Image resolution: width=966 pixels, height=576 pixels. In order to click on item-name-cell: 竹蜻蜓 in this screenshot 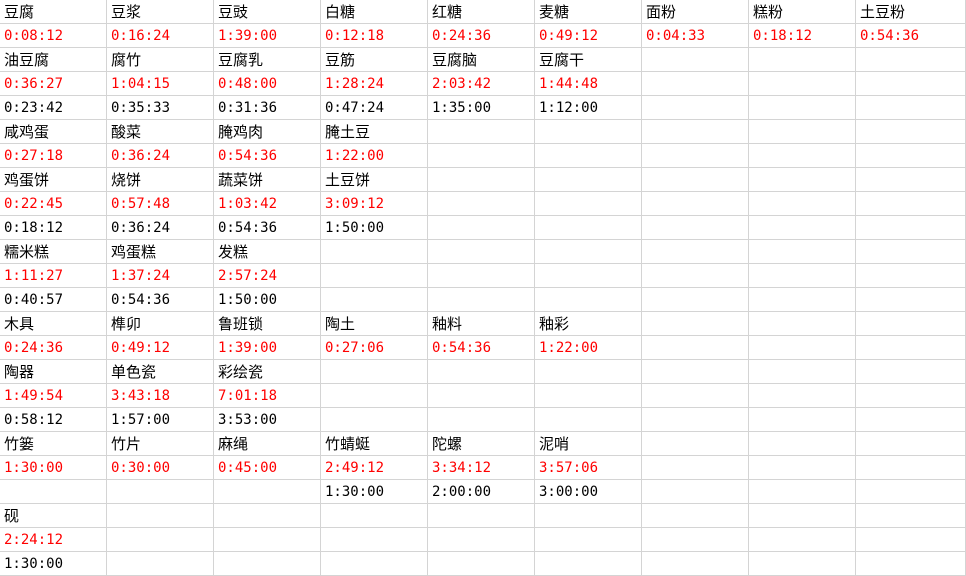, I will do `click(374, 444)`.